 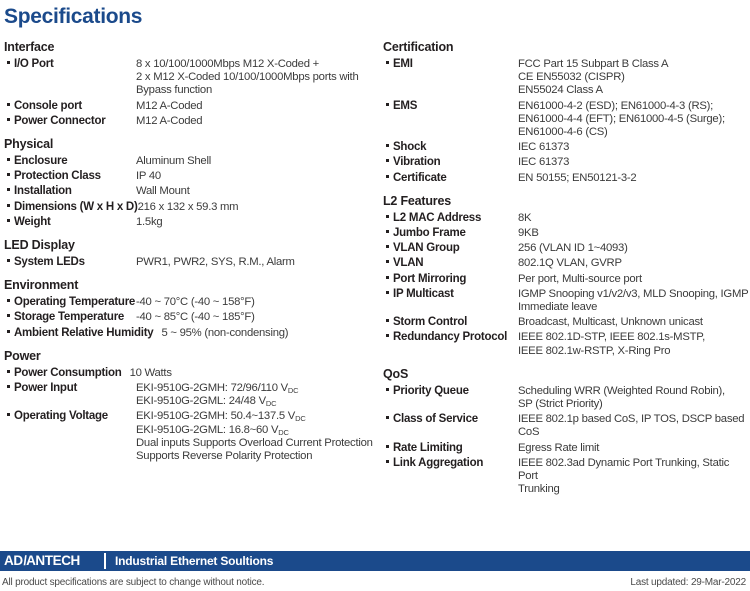 I want to click on spec-label: Link Aggregation, so click(x=438, y=462).